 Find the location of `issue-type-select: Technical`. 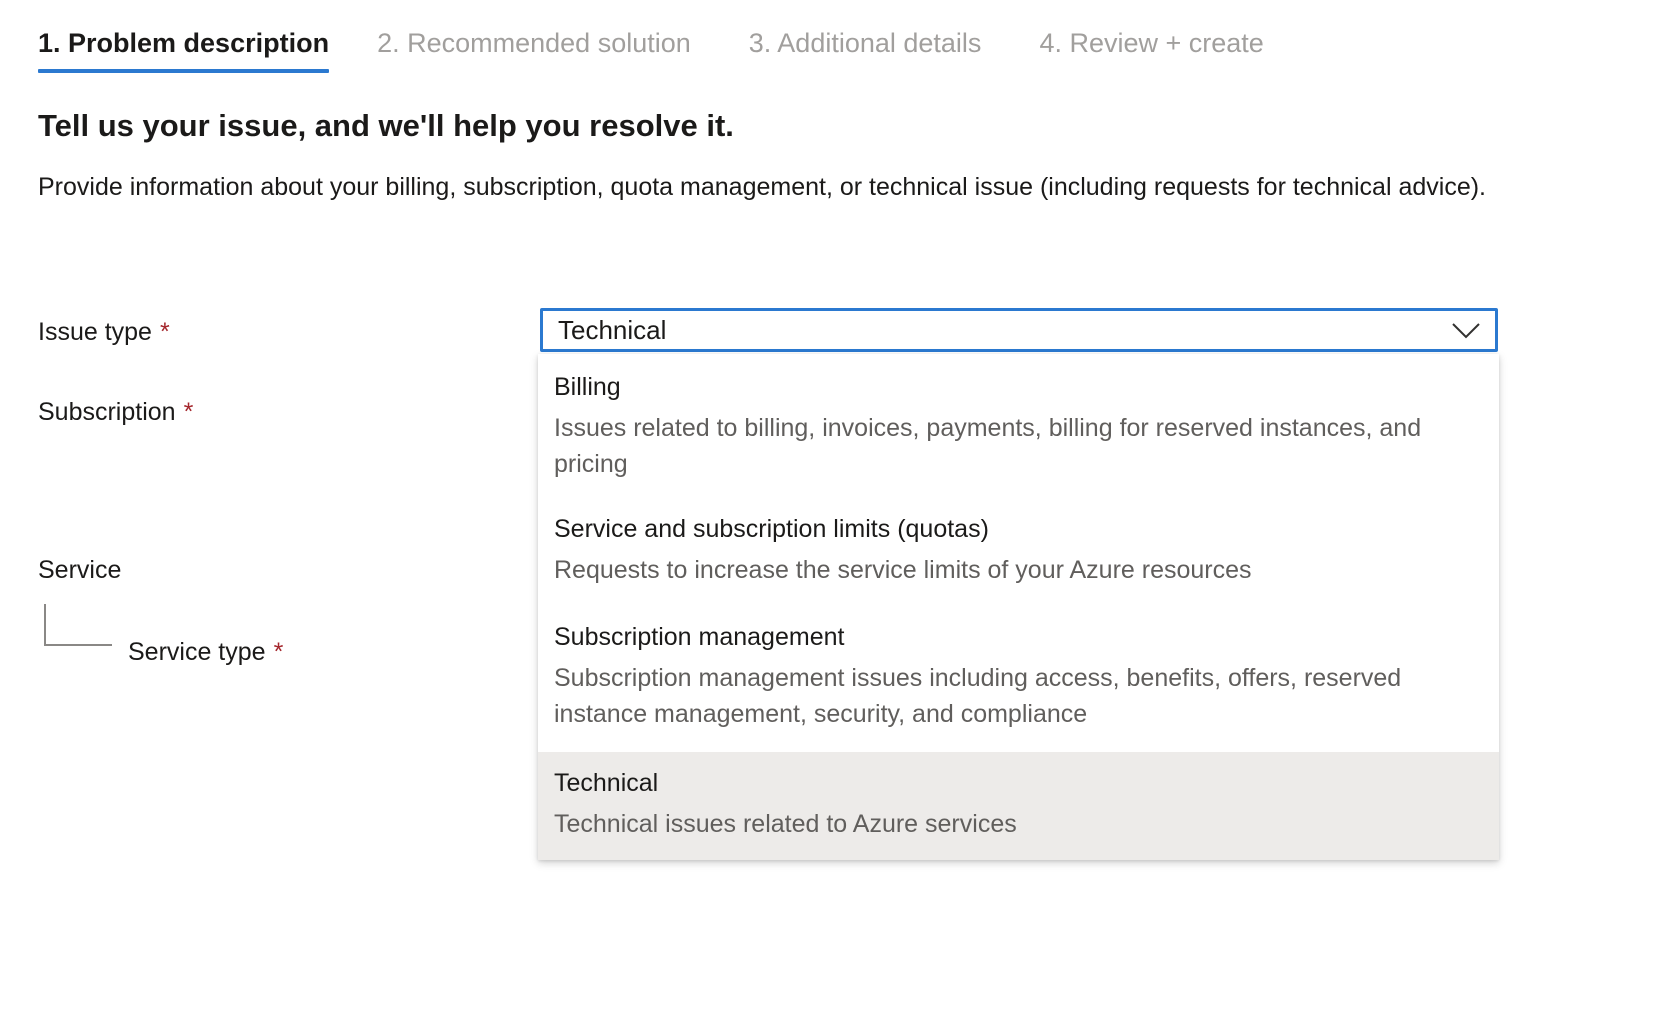

issue-type-select: Technical is located at coordinates (1019, 330).